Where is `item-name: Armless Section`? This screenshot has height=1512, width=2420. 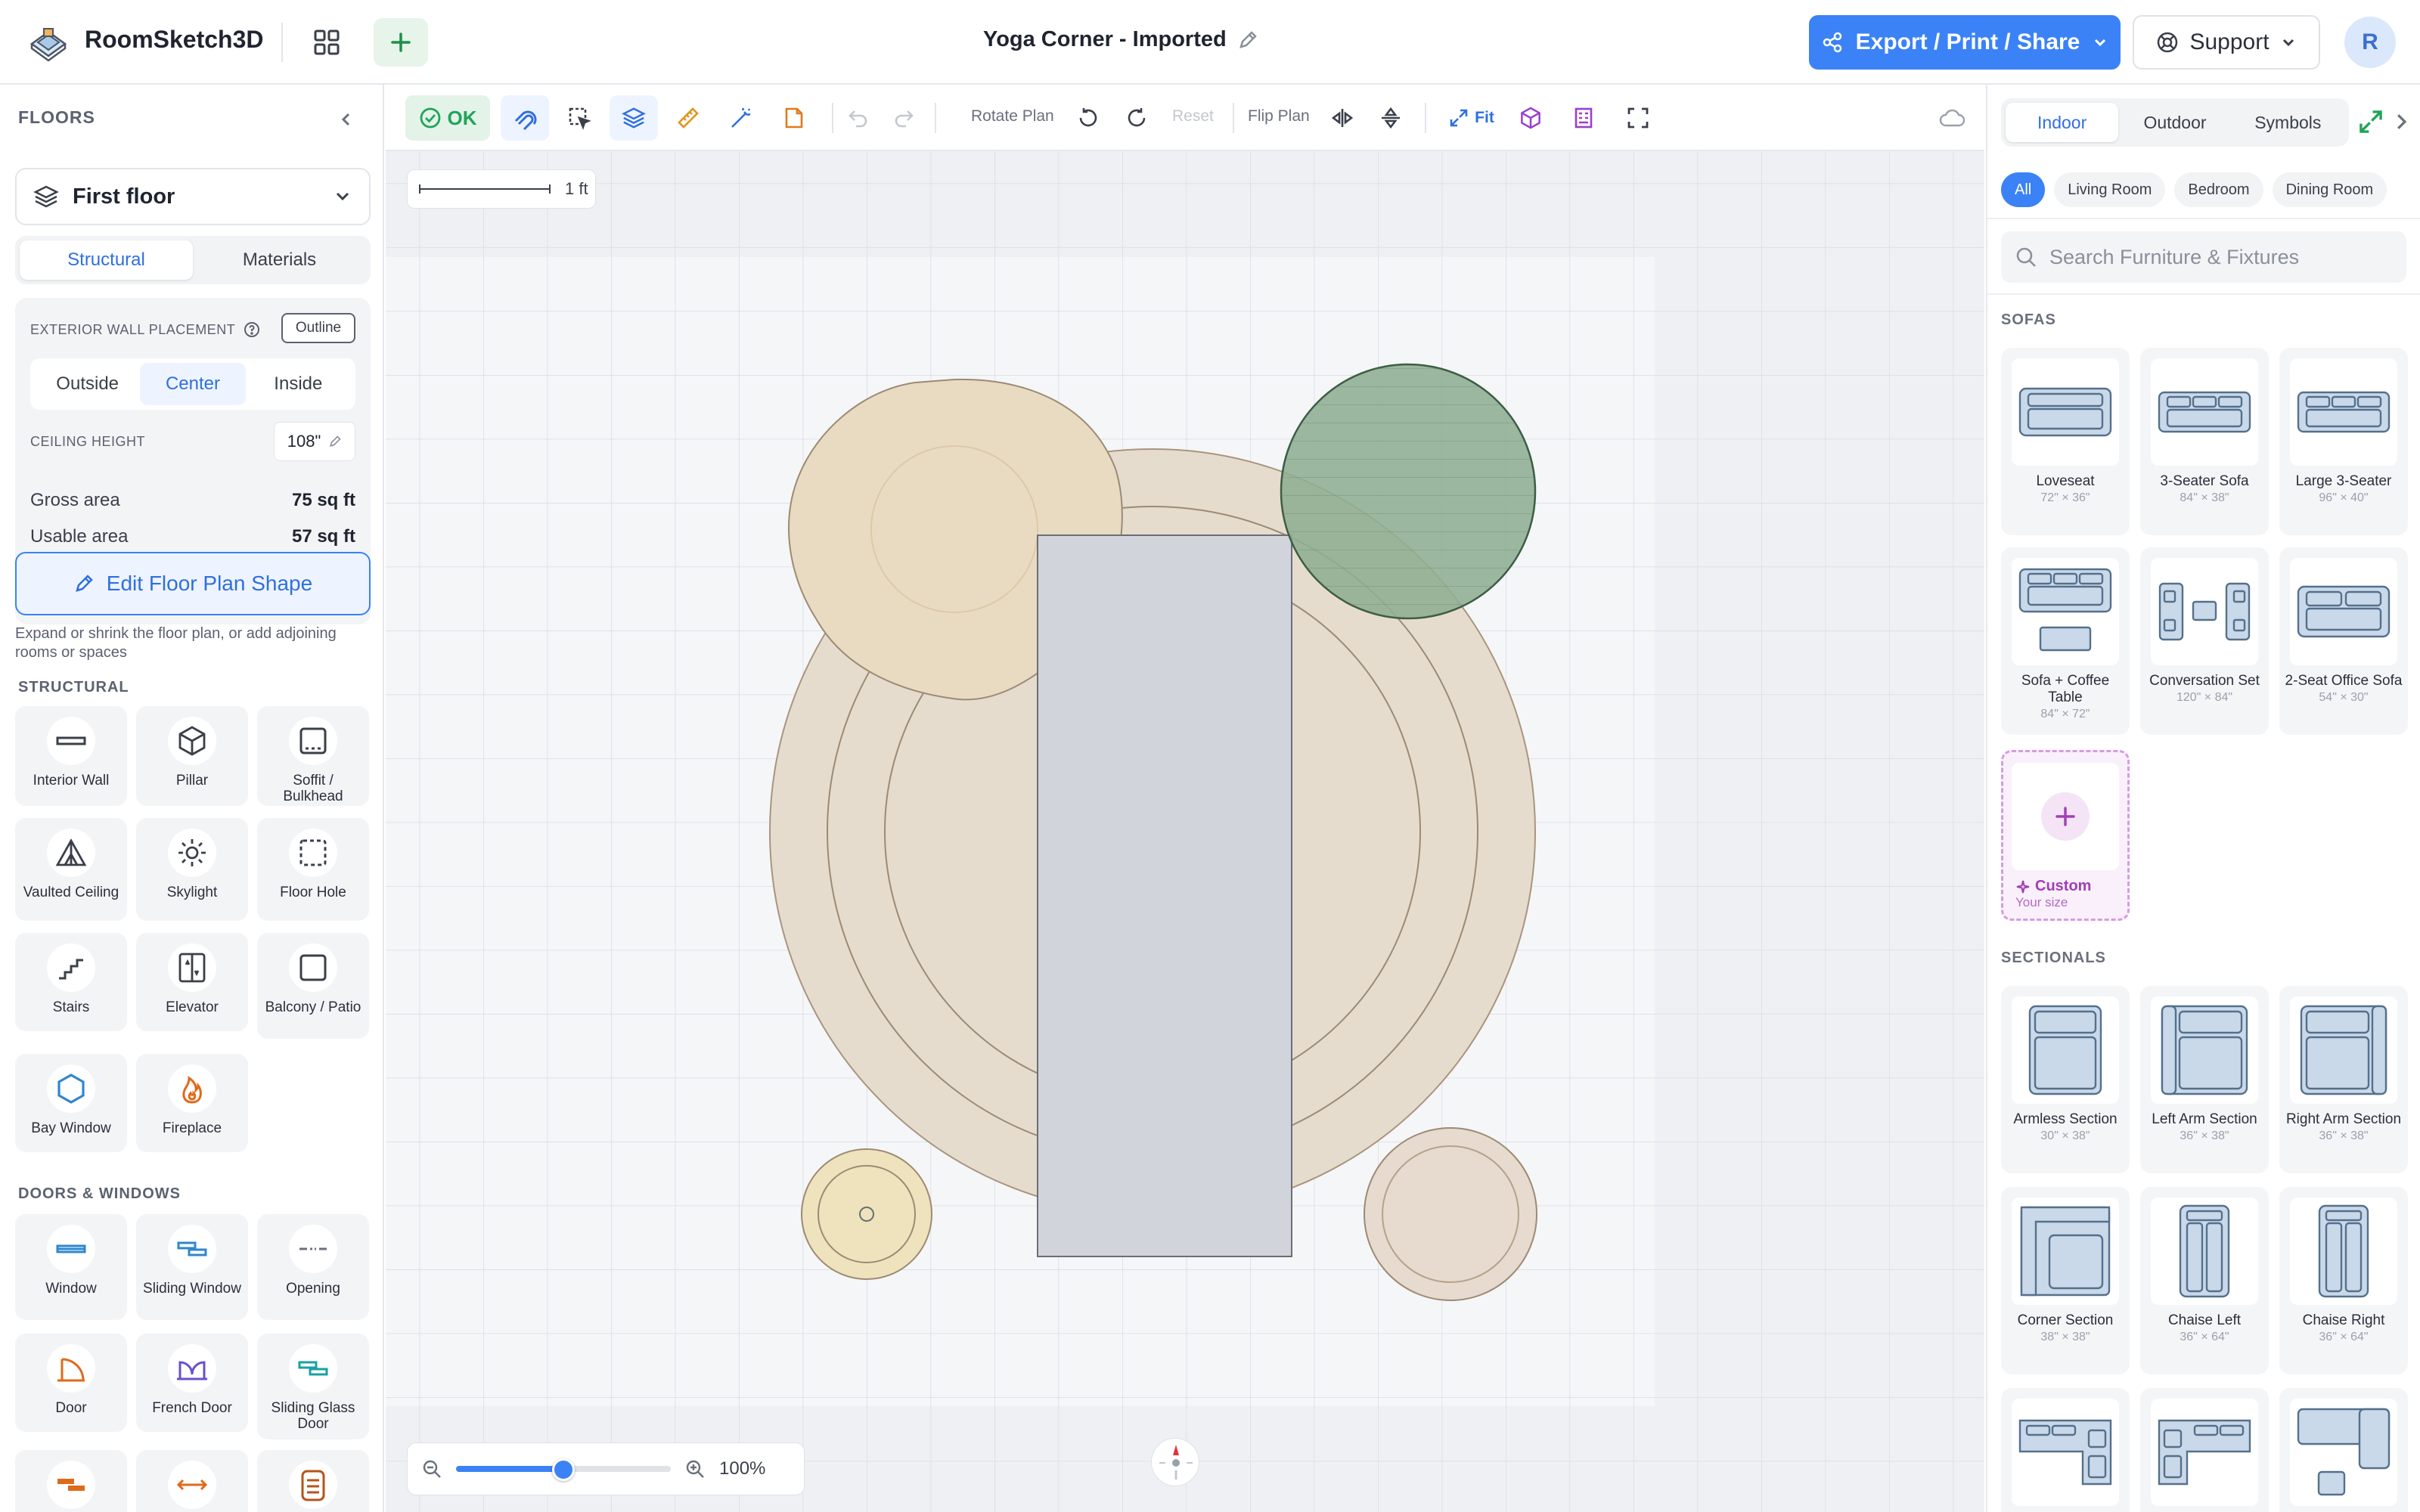 item-name: Armless Section is located at coordinates (2065, 1119).